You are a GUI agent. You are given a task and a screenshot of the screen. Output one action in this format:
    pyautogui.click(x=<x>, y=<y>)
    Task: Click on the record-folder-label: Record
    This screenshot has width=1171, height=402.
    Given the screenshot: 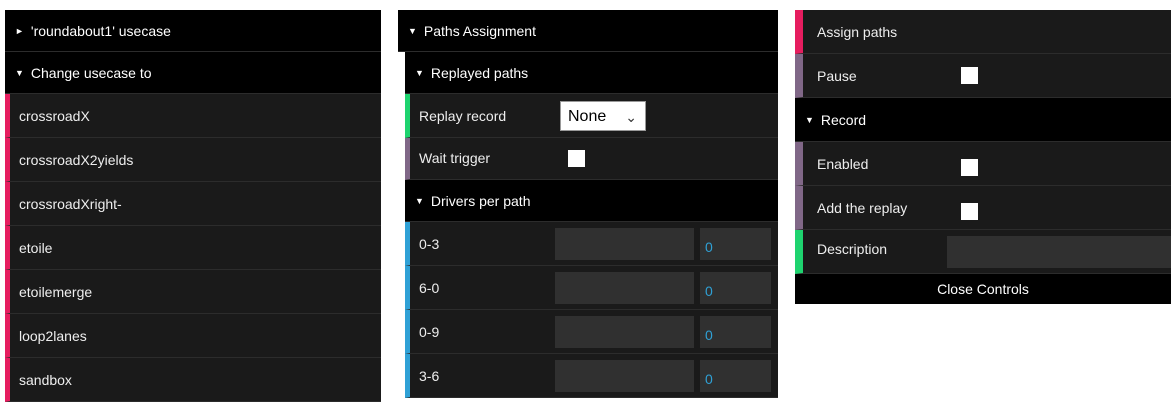 What is the action you would take?
    pyautogui.click(x=843, y=120)
    